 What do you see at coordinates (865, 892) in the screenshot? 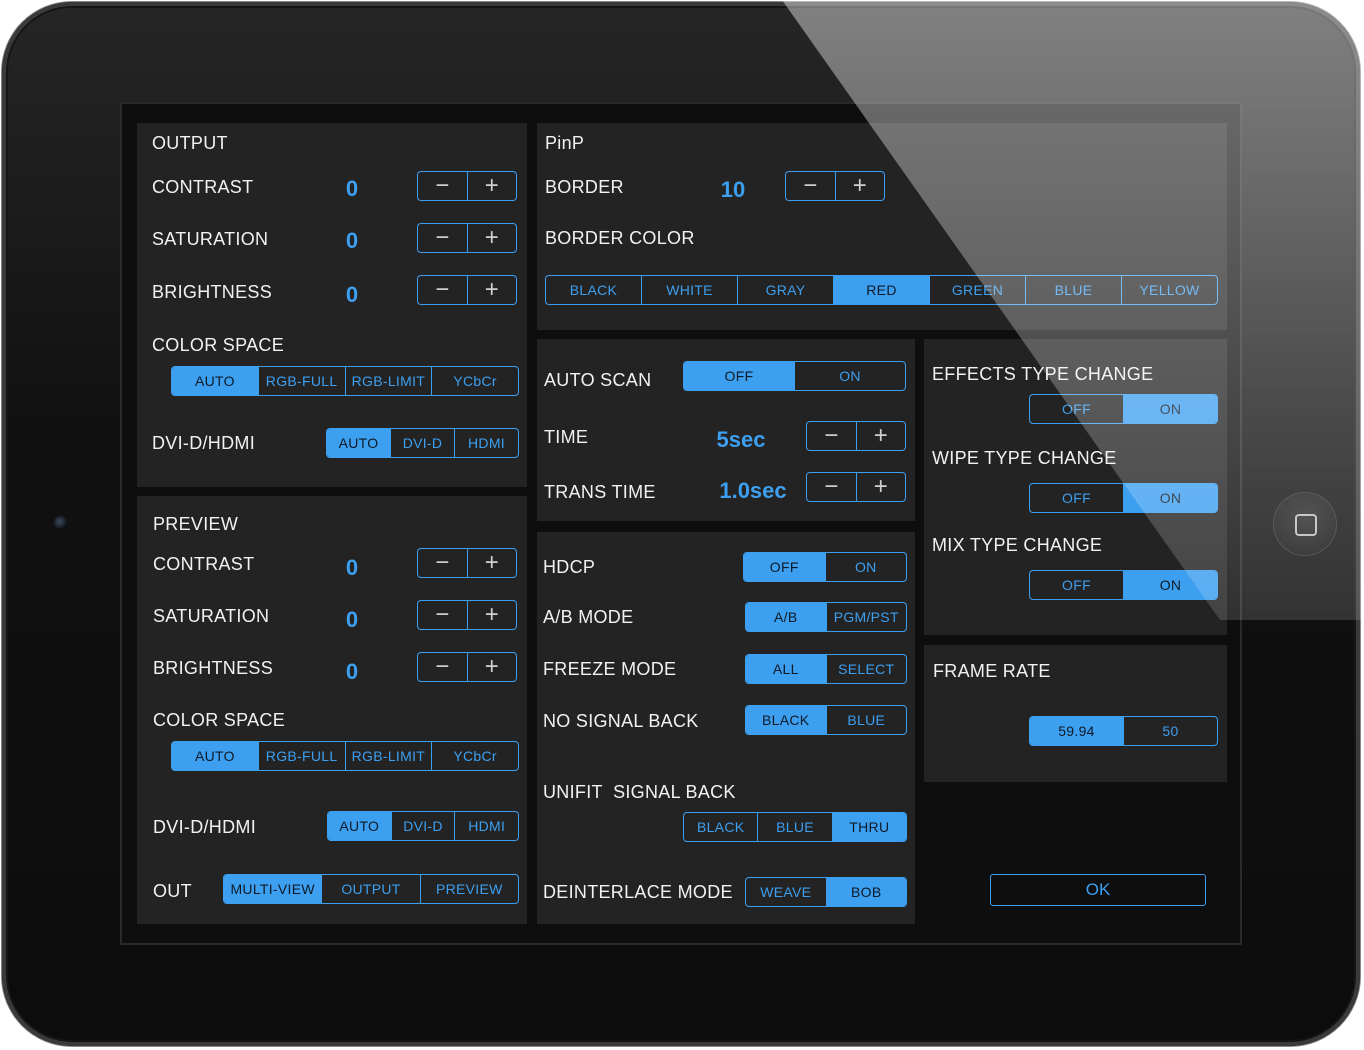
I see `option-bob: BOB` at bounding box center [865, 892].